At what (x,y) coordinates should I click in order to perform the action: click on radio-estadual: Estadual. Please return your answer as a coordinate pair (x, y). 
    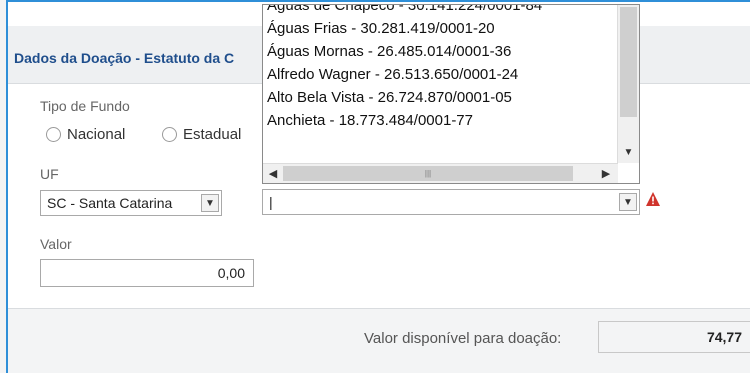
    Looking at the image, I should click on (201, 134).